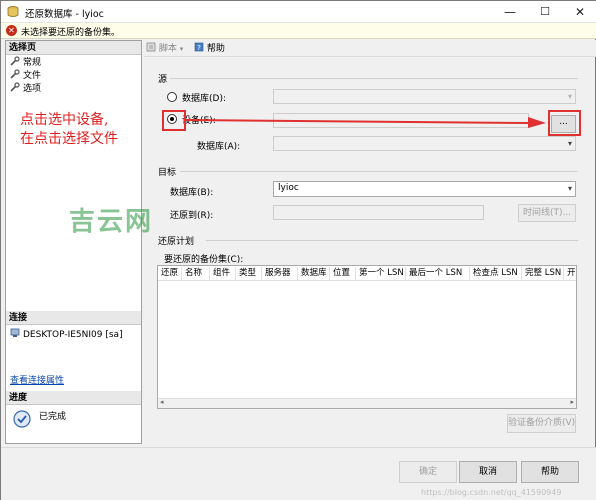 The image size is (596, 500). I want to click on progress-status: 已完成, so click(53, 417).